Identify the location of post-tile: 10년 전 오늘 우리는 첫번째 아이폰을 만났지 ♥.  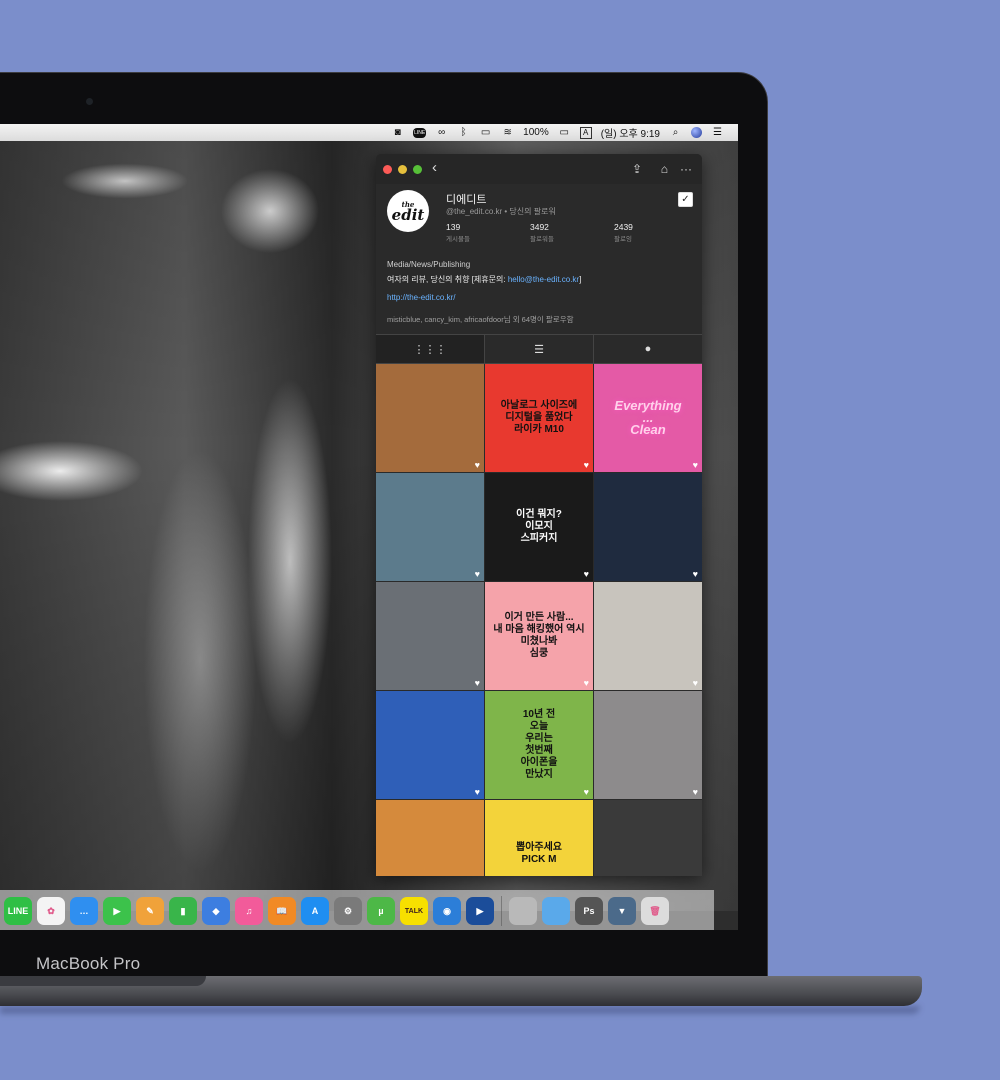
(539, 745).